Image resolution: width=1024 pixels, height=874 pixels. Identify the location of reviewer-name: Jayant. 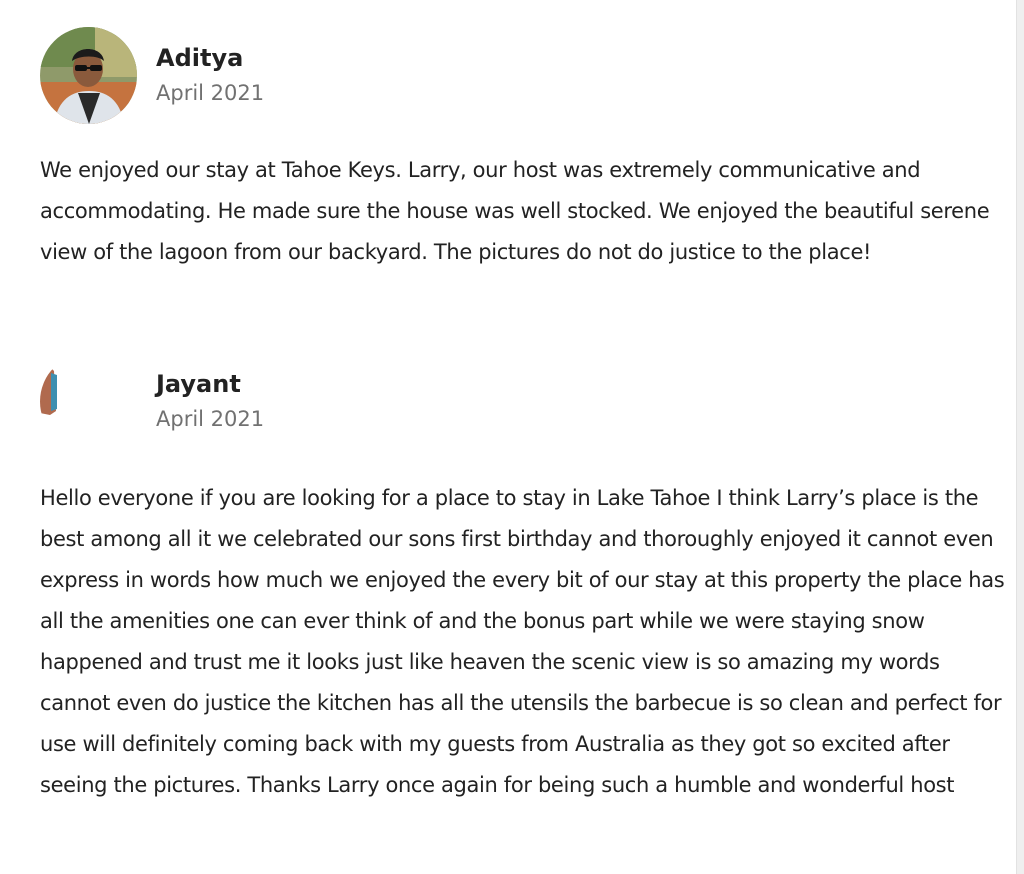
(198, 384).